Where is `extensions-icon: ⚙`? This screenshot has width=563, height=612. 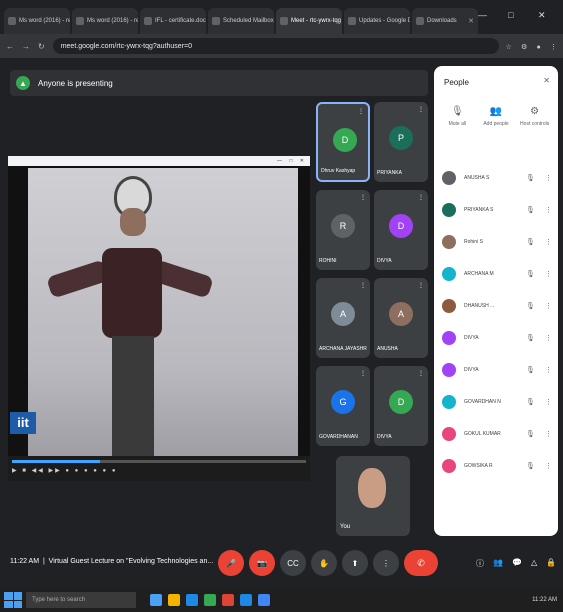
extensions-icon: ⚙ is located at coordinates (524, 47).